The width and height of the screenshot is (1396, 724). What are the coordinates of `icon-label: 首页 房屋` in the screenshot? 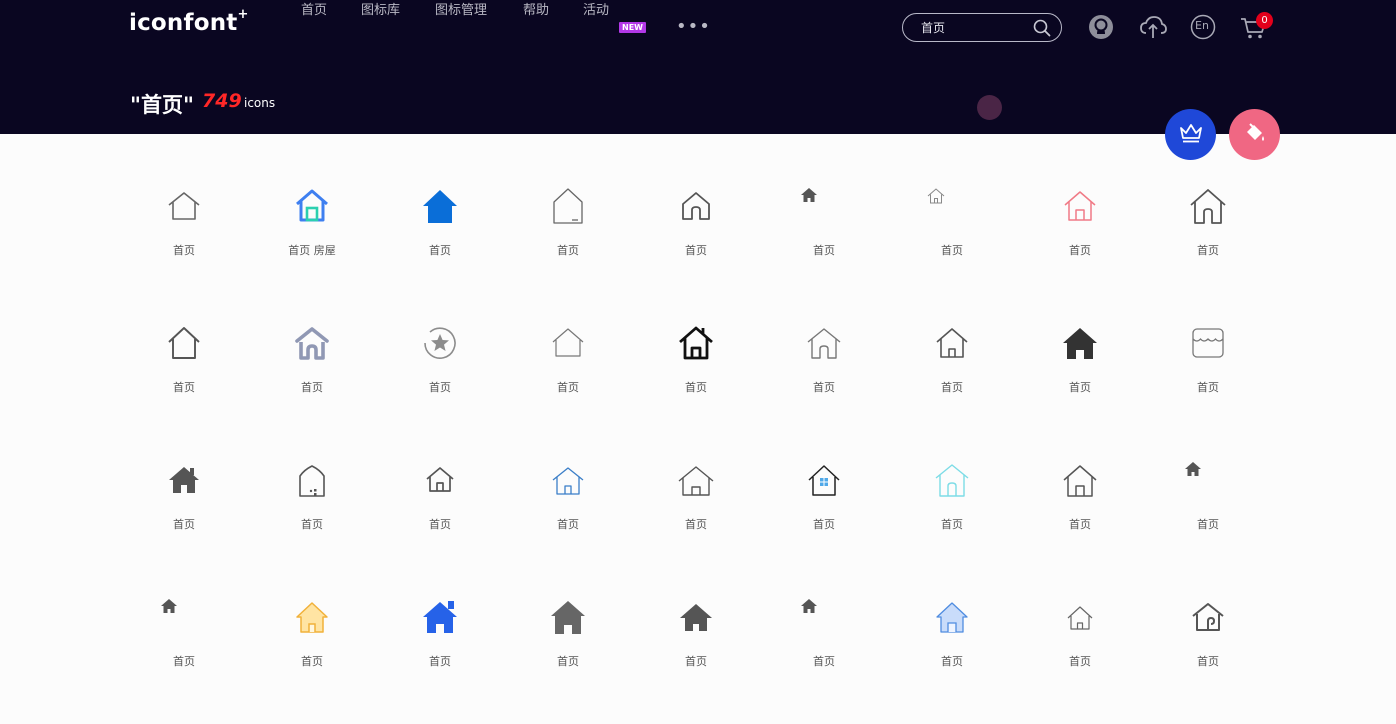 It's located at (312, 250).